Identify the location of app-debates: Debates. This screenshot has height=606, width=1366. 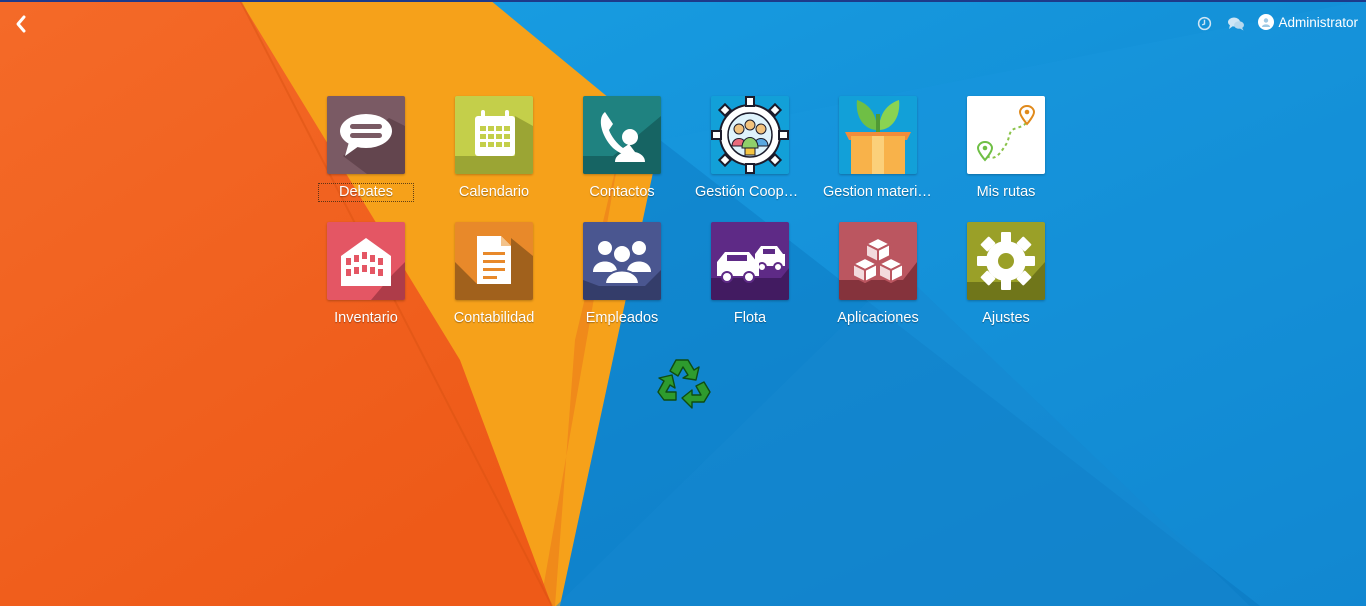
(366, 149).